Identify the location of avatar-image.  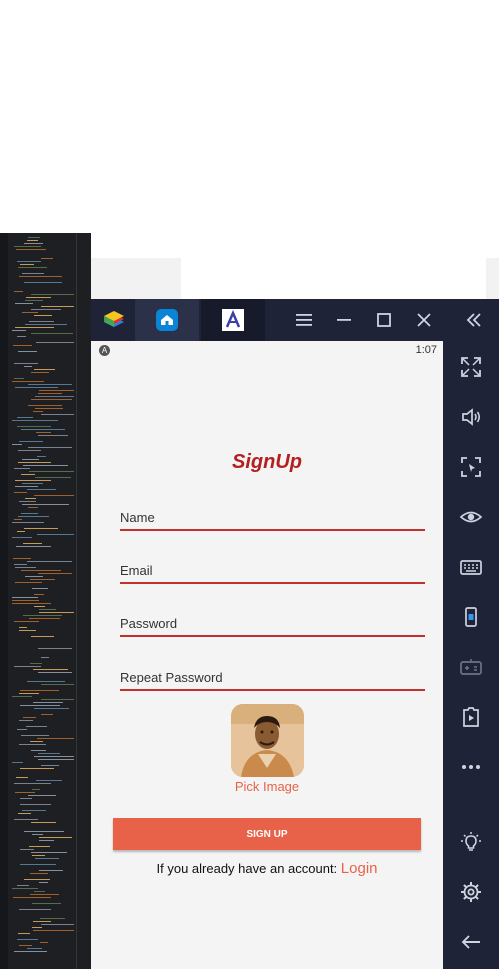
(267, 740).